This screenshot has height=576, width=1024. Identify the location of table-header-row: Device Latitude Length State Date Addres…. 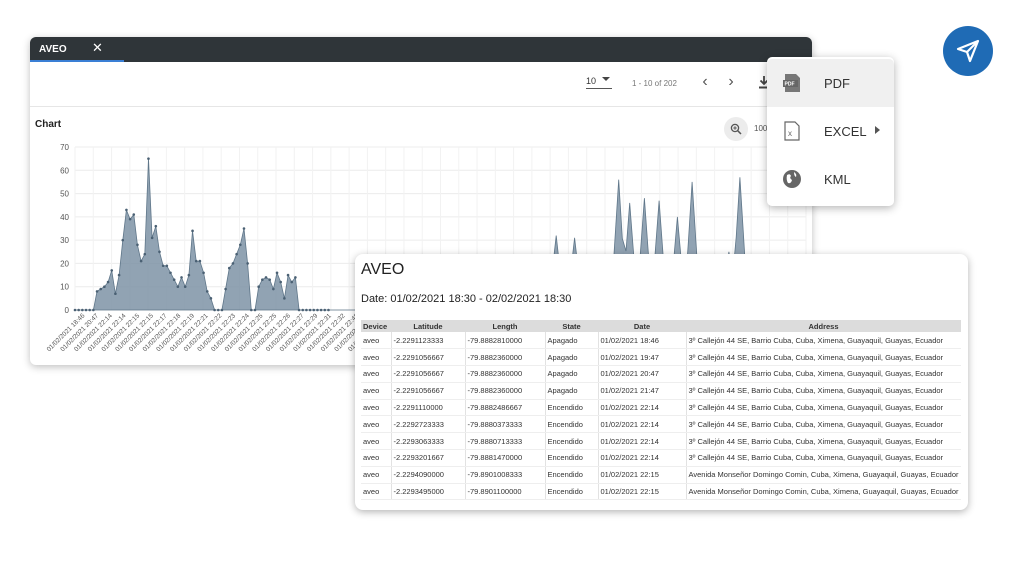
(661, 326).